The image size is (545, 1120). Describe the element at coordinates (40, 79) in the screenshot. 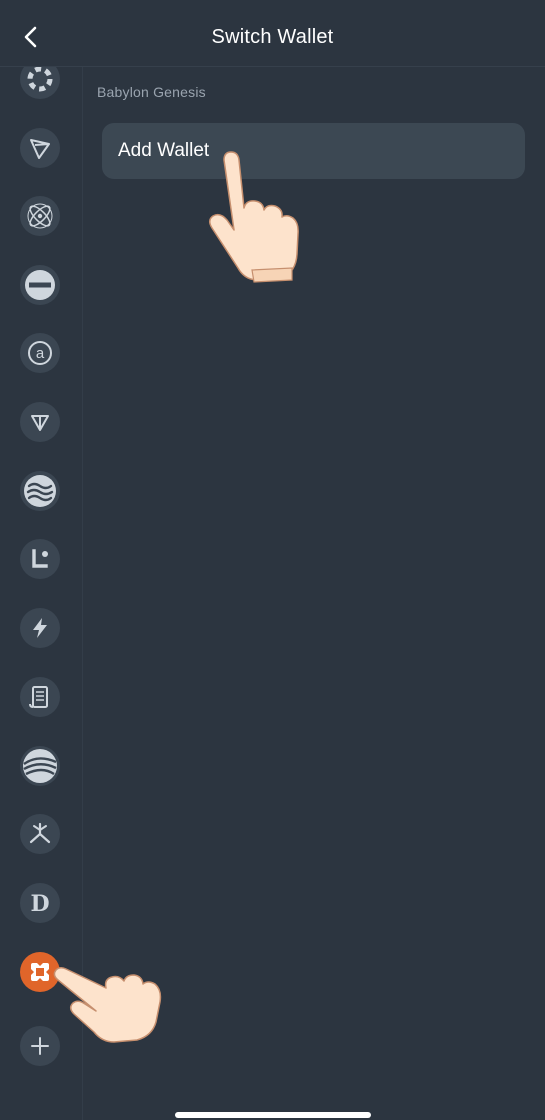

I see `polkadot-icon` at that location.